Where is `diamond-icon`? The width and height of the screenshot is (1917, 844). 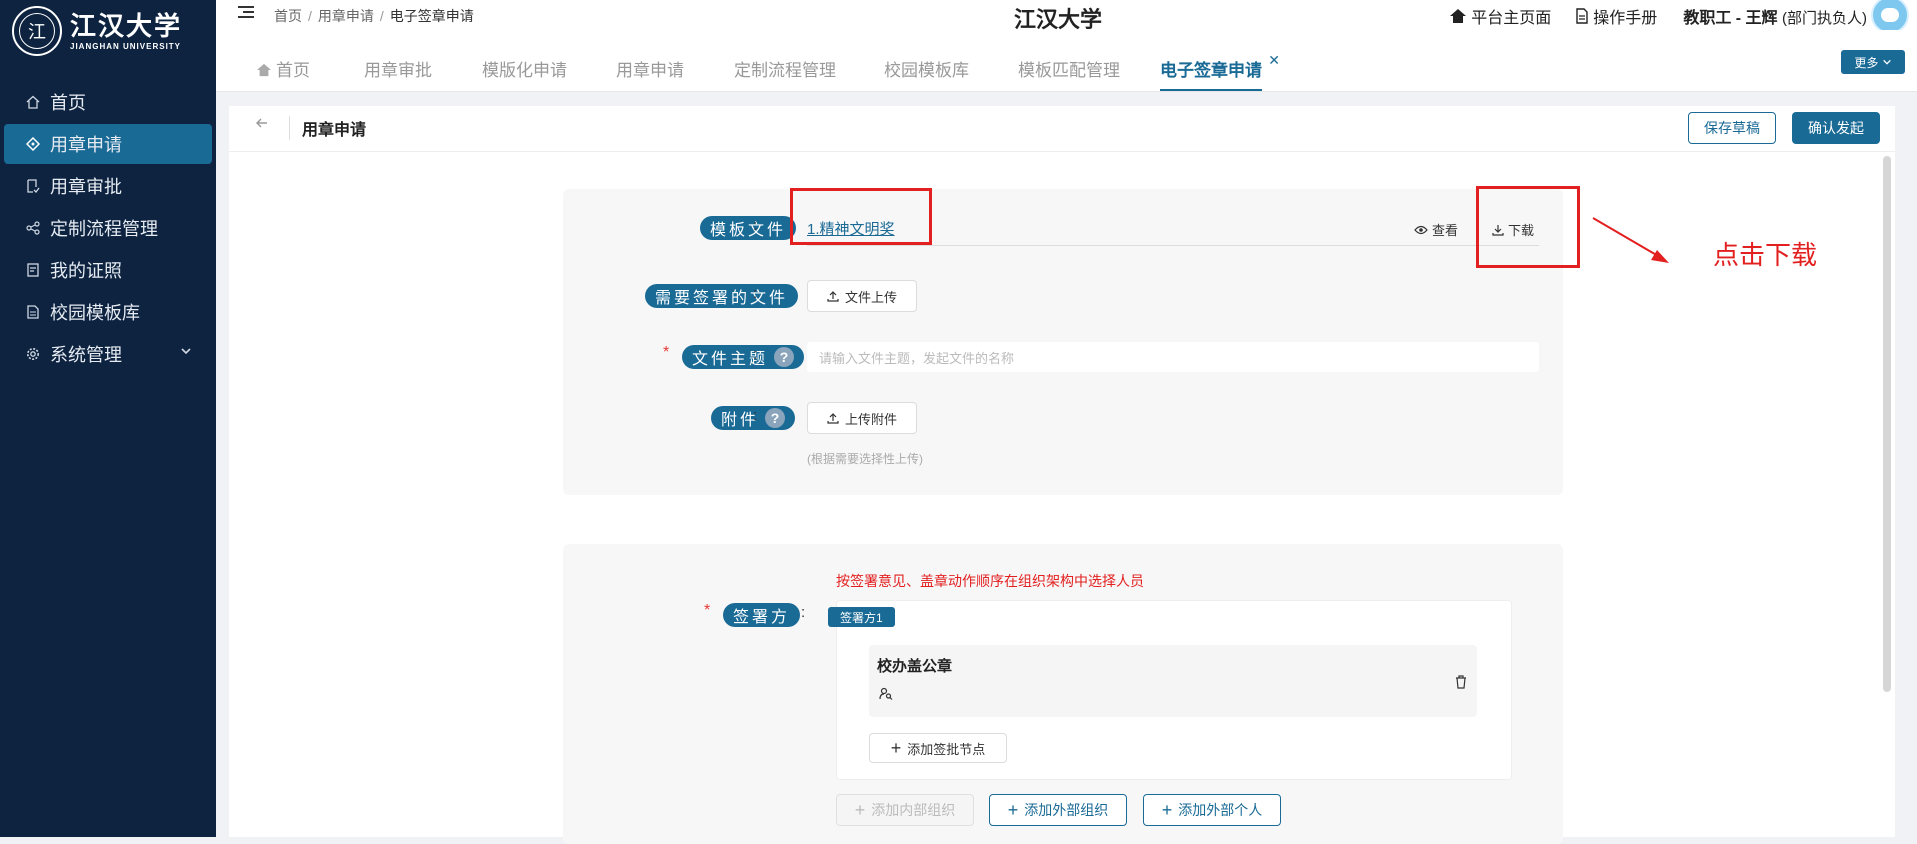 diamond-icon is located at coordinates (33, 144).